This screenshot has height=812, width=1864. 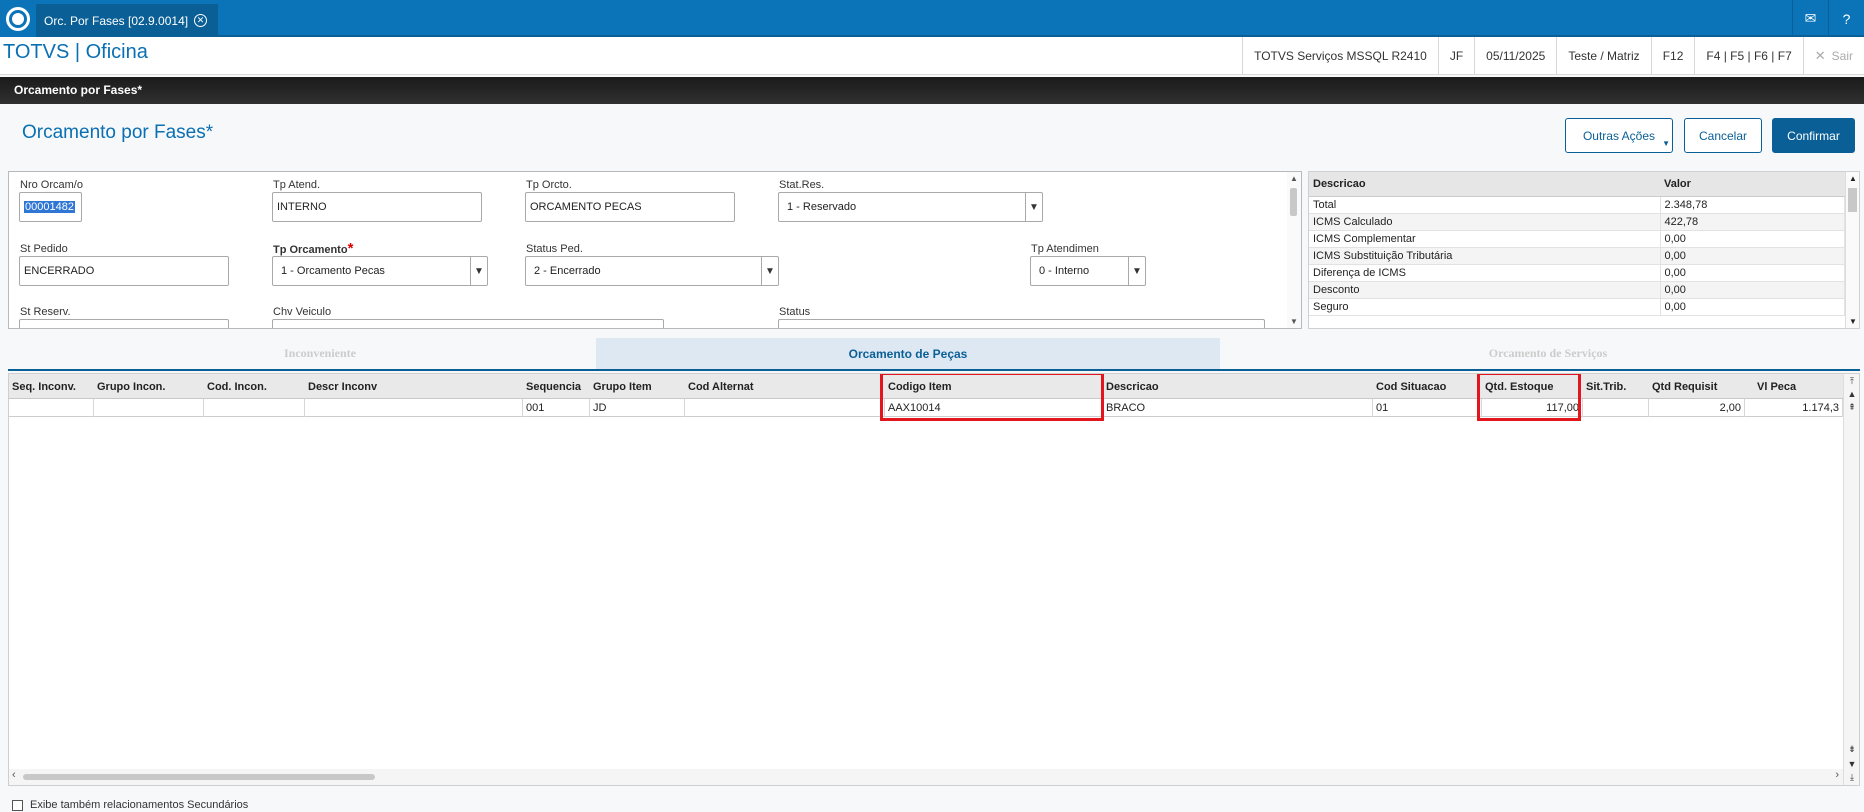 I want to click on tab-orcamento-servicos: Orcamento de Serviços, so click(x=1548, y=353).